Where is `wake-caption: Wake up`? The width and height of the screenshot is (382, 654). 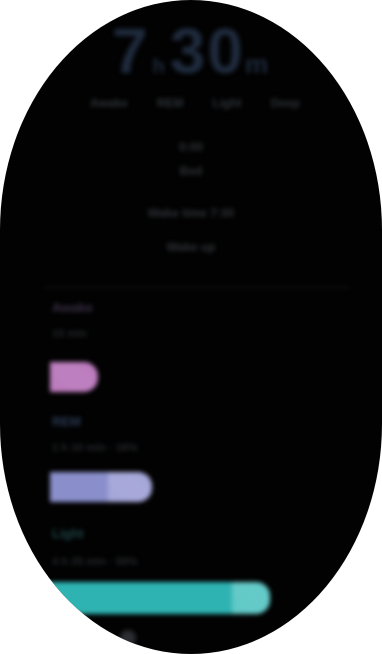 wake-caption: Wake up is located at coordinates (191, 247).